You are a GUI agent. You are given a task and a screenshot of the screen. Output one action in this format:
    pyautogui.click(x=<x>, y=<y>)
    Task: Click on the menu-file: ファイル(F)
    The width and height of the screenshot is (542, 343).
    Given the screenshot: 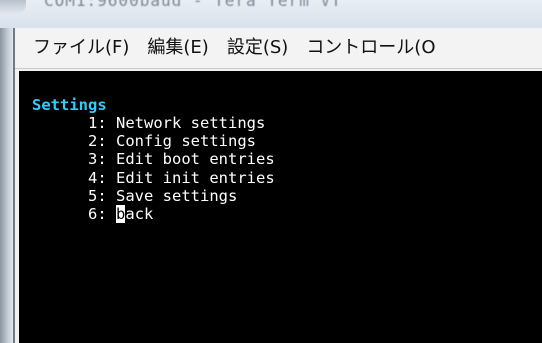 What is the action you would take?
    pyautogui.click(x=76, y=48)
    